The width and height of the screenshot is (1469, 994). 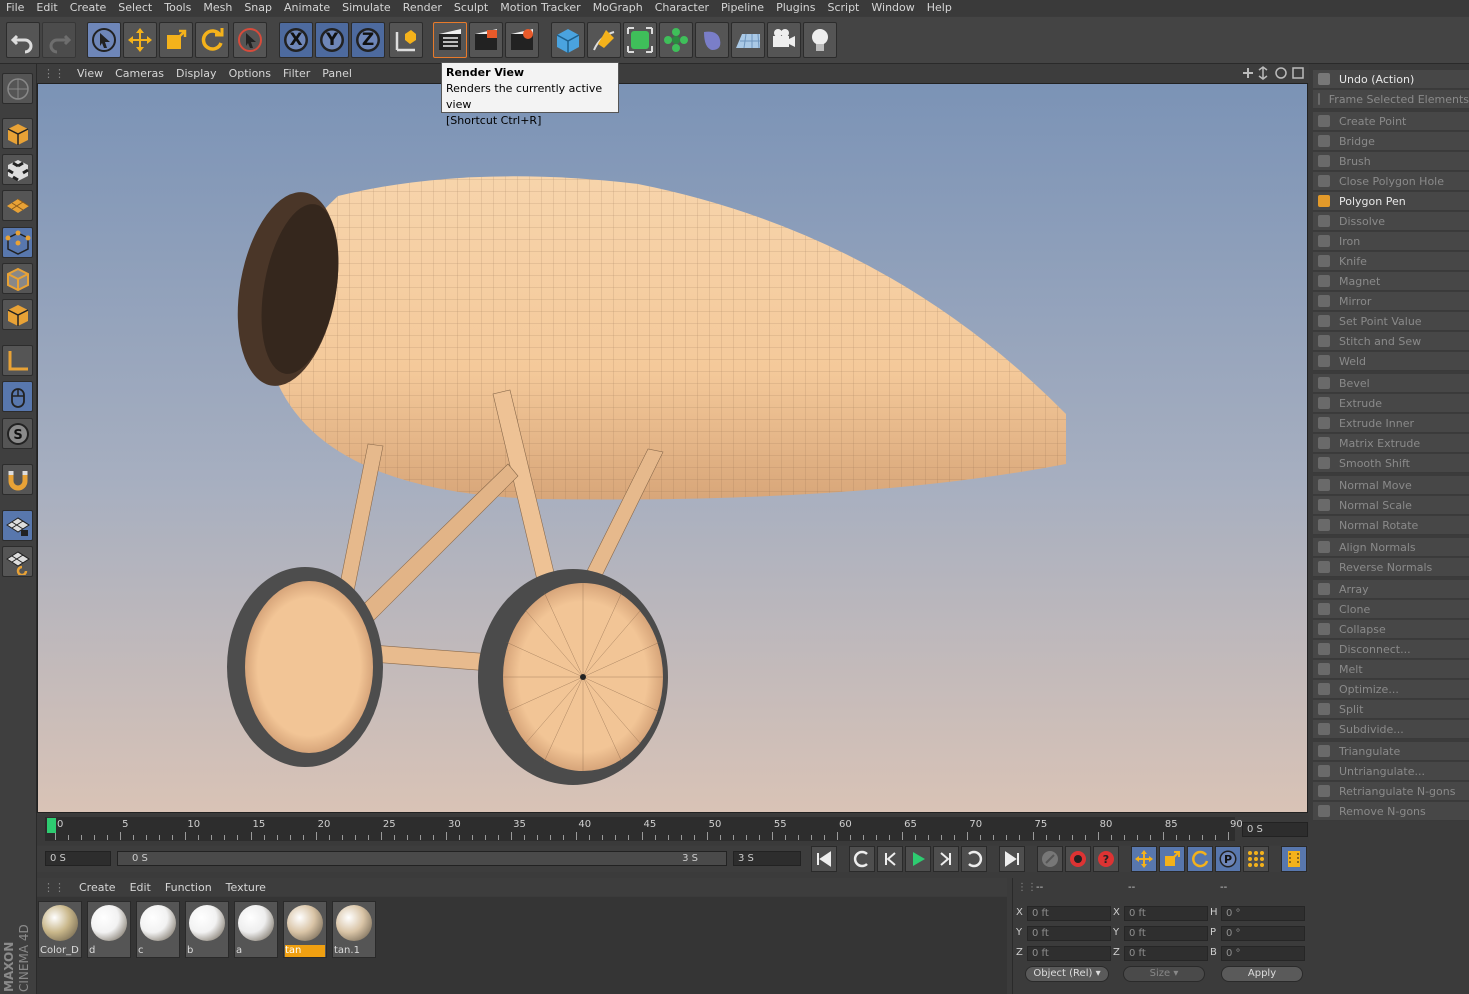 What do you see at coordinates (17, 433) in the screenshot?
I see `solo-button: S` at bounding box center [17, 433].